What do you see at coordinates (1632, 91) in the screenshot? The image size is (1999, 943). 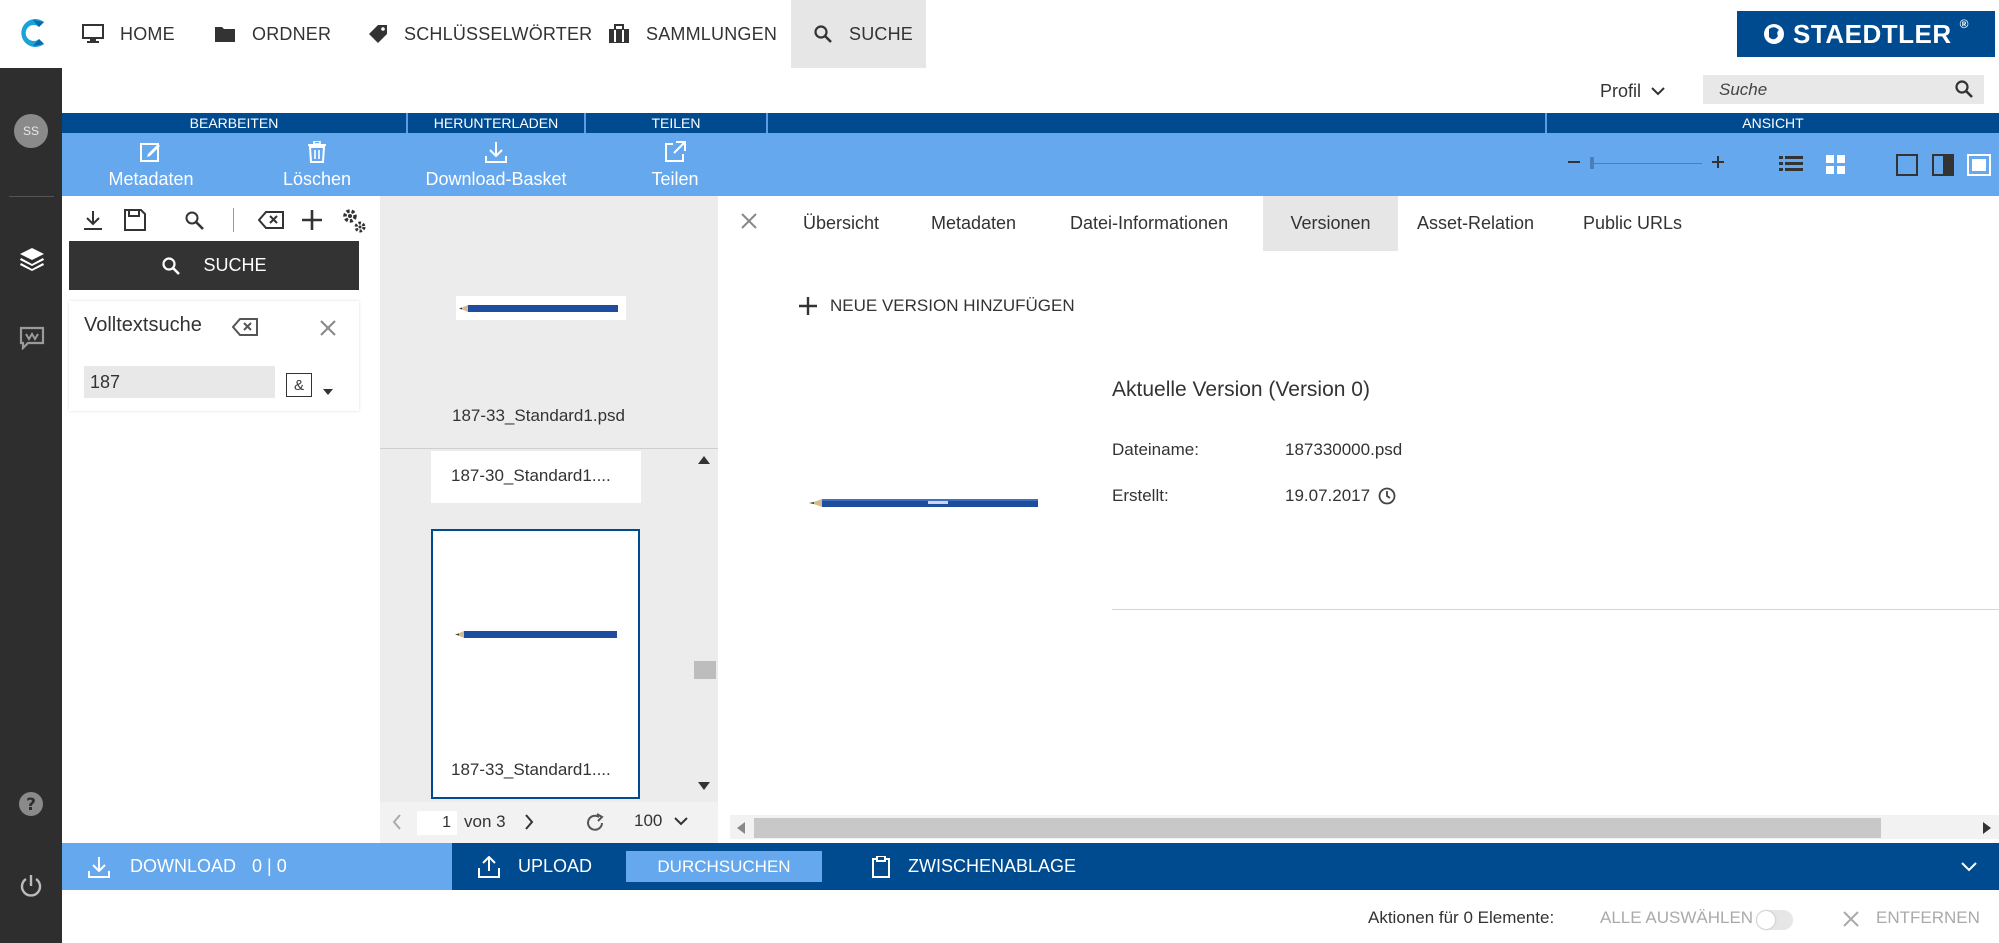 I see `profile-menu: Profil` at bounding box center [1632, 91].